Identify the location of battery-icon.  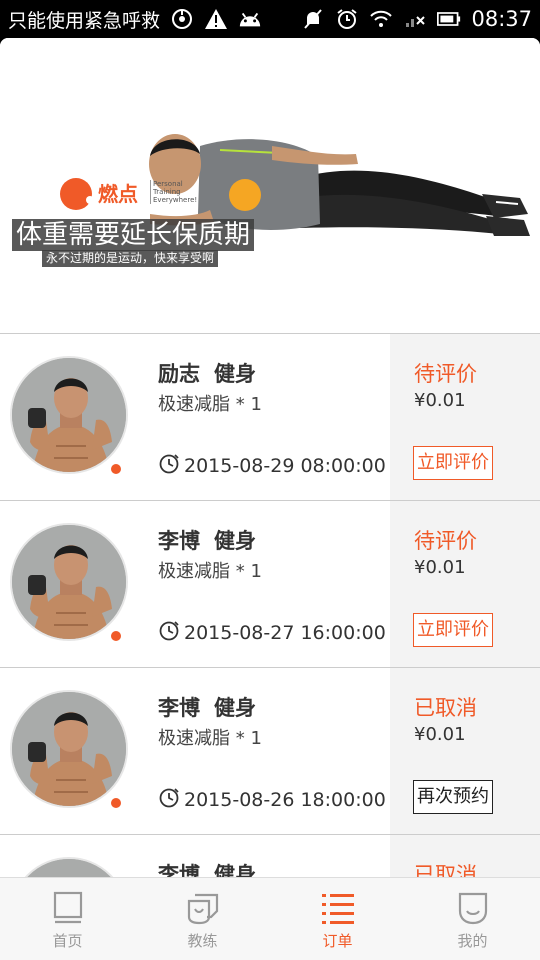
(449, 19).